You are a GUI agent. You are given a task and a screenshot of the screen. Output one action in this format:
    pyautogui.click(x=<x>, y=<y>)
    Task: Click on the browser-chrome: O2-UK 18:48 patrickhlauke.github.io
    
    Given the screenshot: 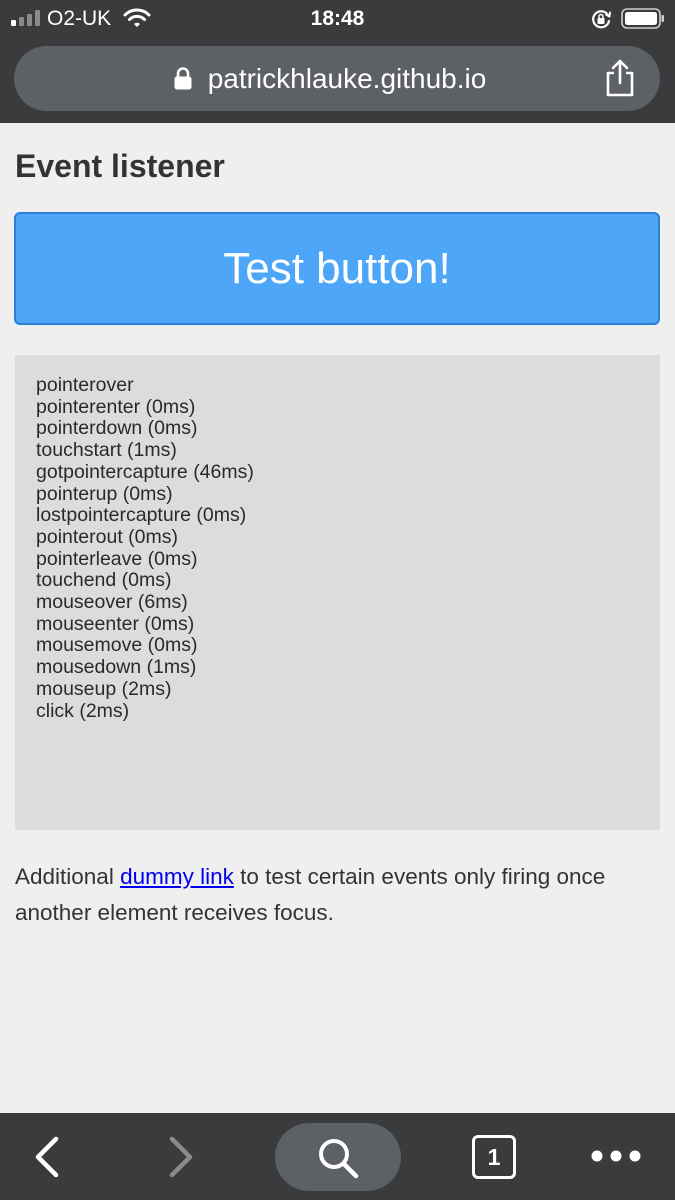 What is the action you would take?
    pyautogui.click(x=337, y=61)
    